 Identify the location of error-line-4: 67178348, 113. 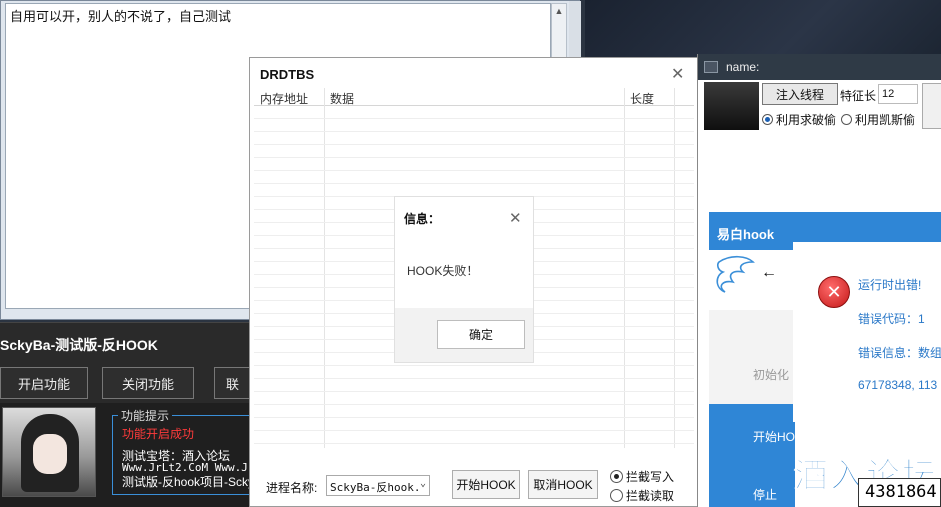
(898, 385).